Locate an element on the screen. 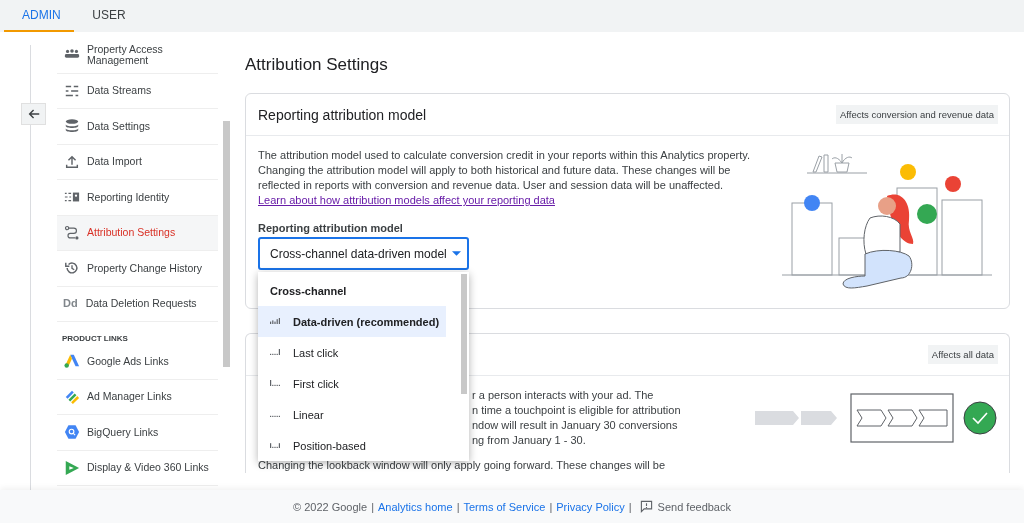 The image size is (1024, 523). attribution-model-dropdown: Cross-channel data-driven model is located at coordinates (363, 253).